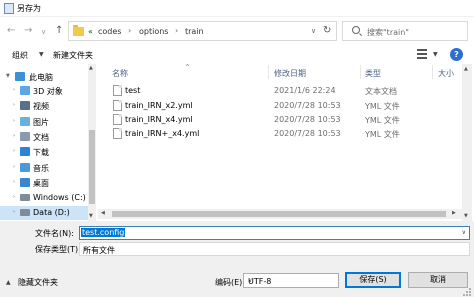 This screenshot has width=474, height=297. Describe the element at coordinates (28, 31) in the screenshot. I see `forward-arrow-icon: →` at that location.